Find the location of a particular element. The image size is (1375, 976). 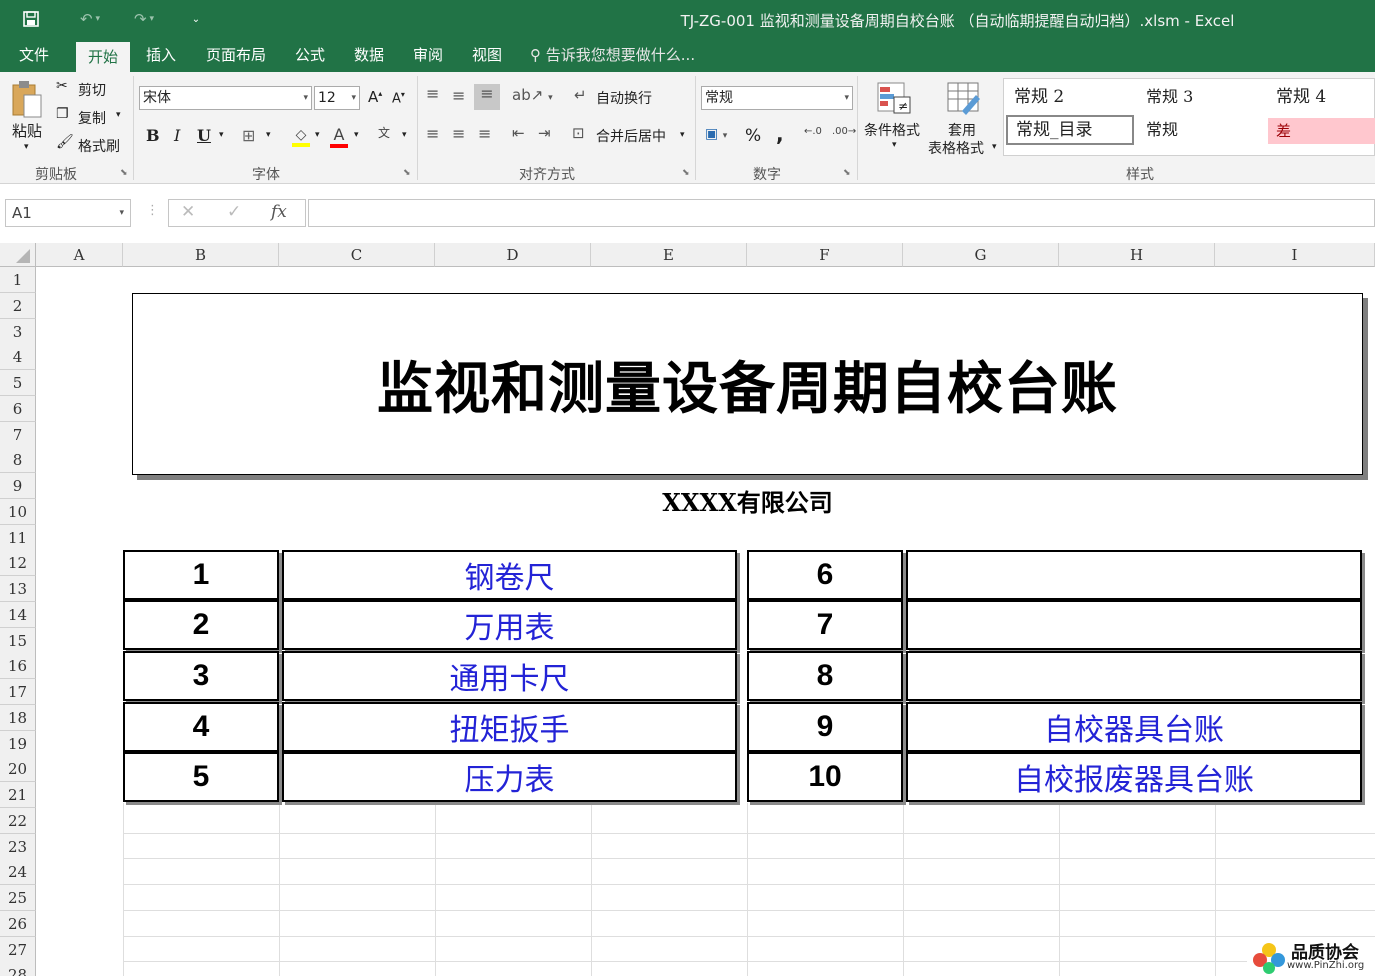

column-header-d: D is located at coordinates (513, 255).